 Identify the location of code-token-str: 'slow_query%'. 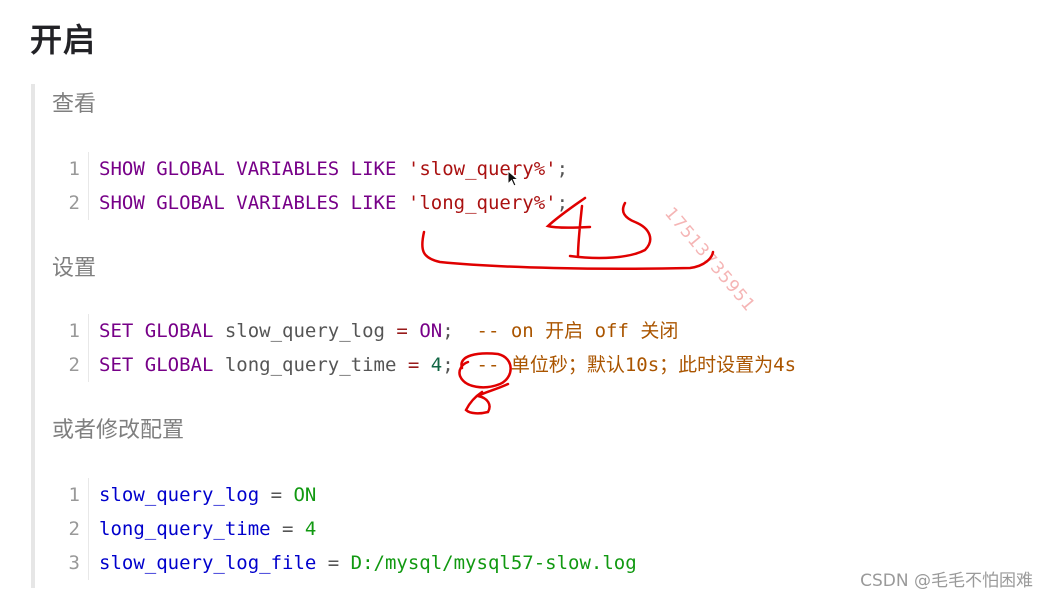
(482, 169).